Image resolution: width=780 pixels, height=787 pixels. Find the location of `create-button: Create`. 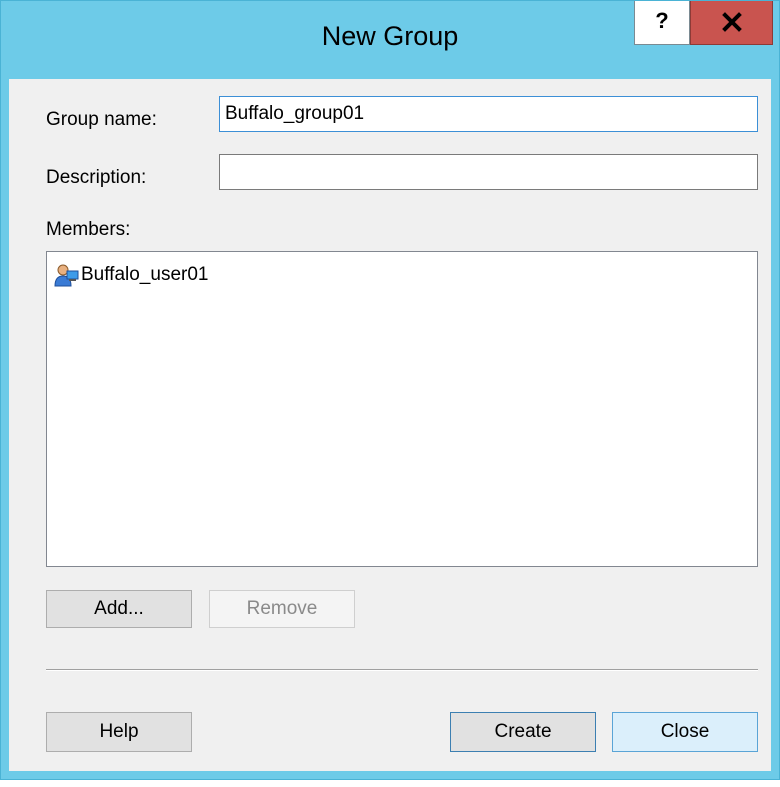

create-button: Create is located at coordinates (523, 732).